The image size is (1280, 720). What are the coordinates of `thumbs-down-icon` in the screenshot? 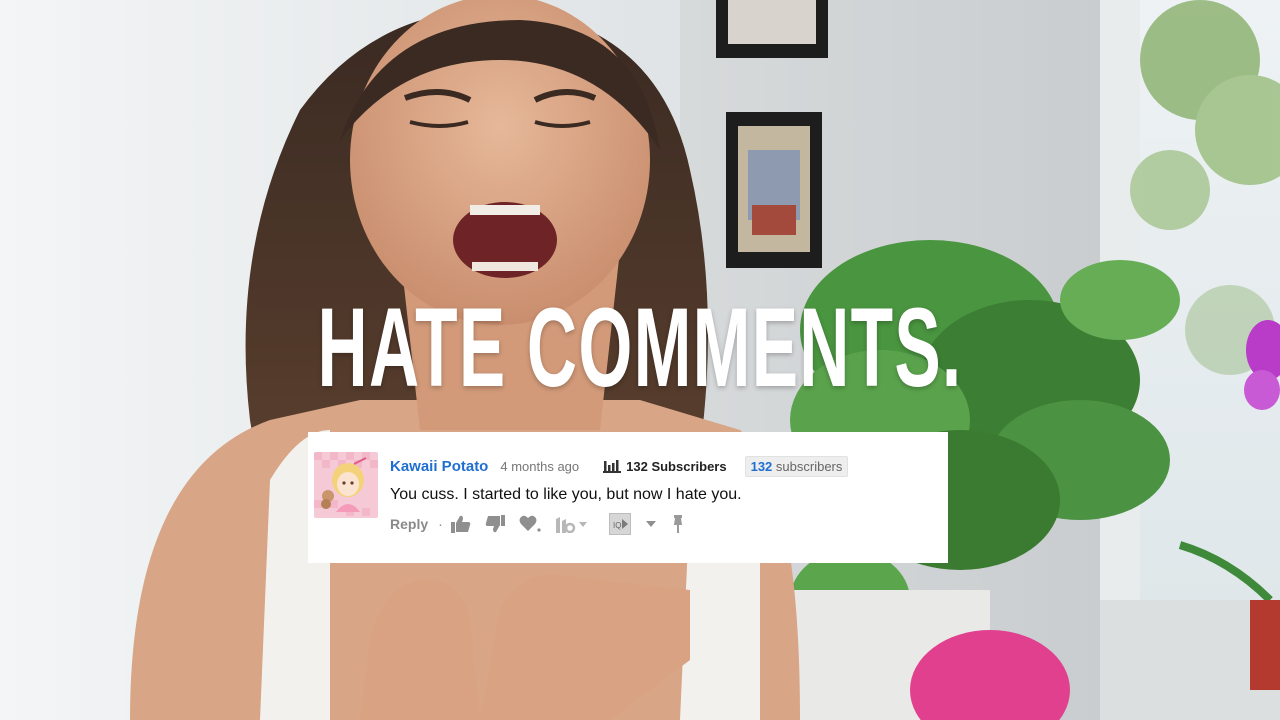 It's located at (495, 524).